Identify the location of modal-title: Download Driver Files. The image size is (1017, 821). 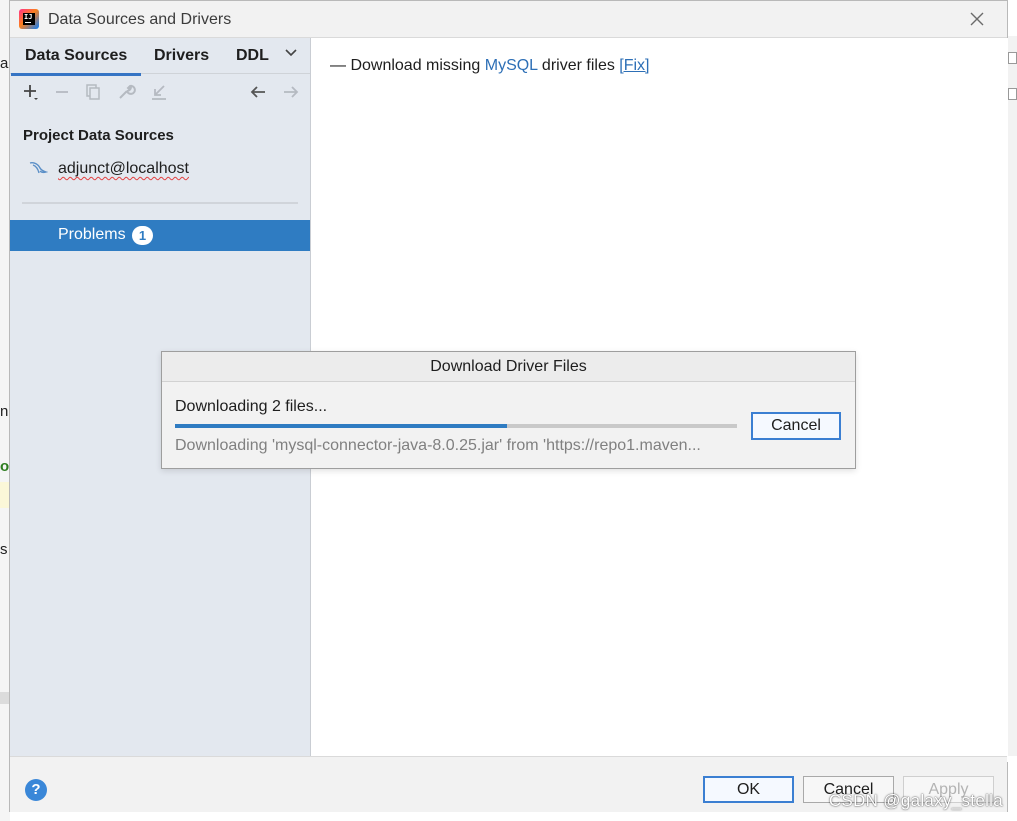
(508, 367).